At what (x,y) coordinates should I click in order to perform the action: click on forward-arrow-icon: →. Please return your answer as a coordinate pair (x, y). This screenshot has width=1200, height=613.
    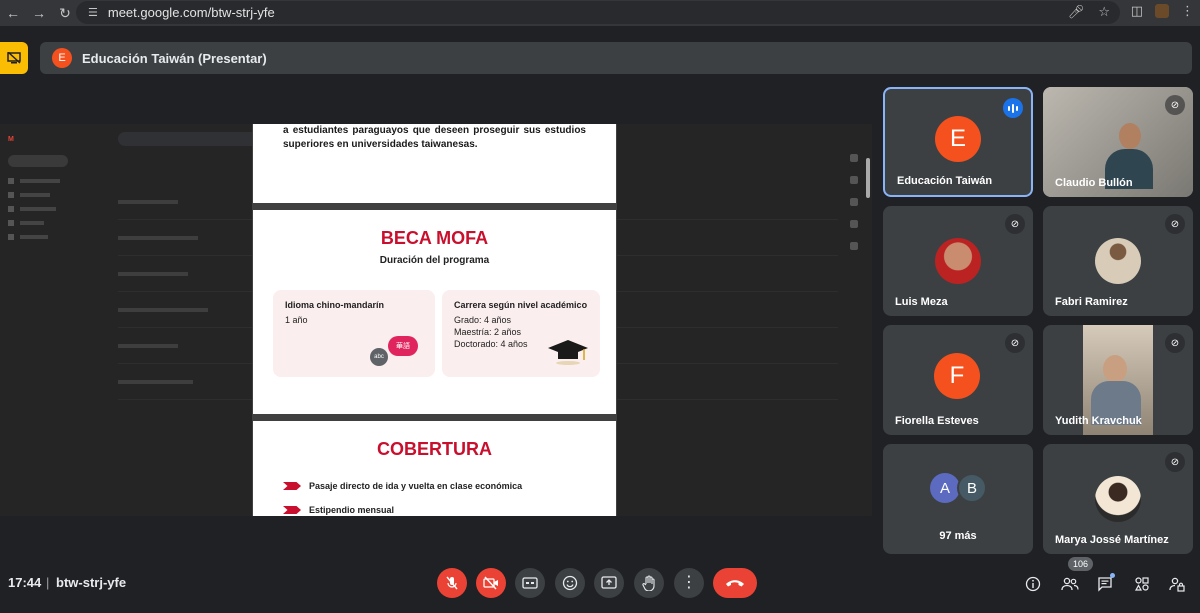
    Looking at the image, I should click on (39, 13).